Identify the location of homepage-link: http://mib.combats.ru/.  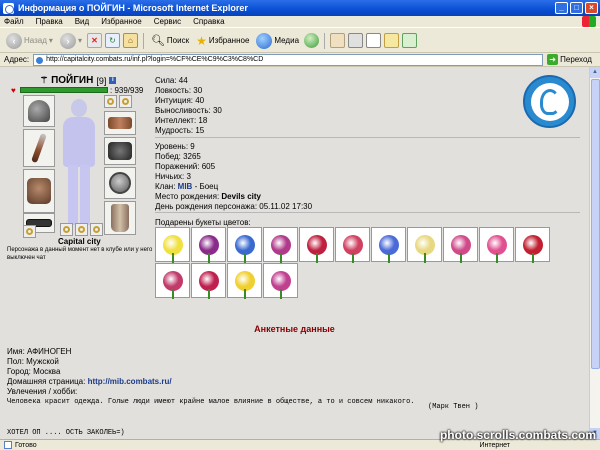
(130, 381).